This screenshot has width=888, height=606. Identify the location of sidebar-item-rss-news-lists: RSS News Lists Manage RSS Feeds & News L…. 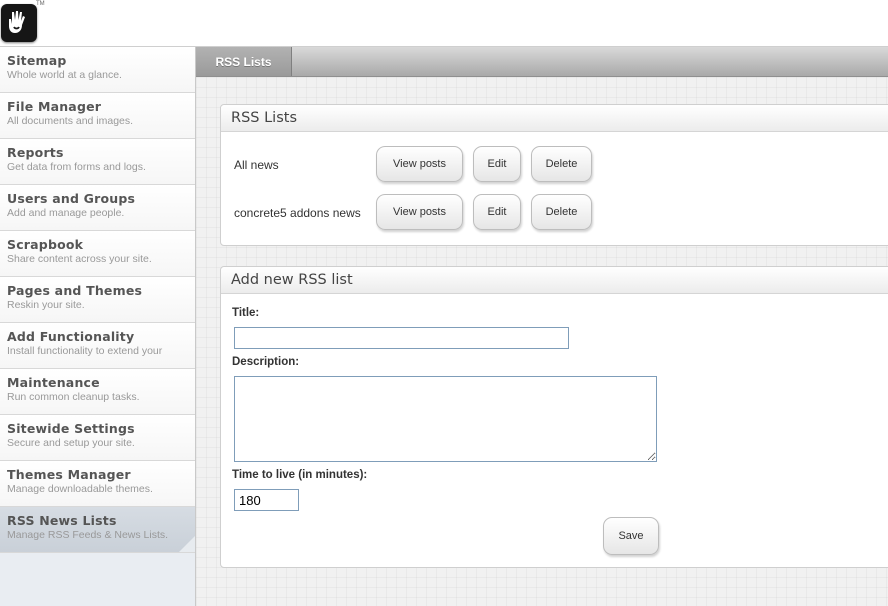
(97, 530).